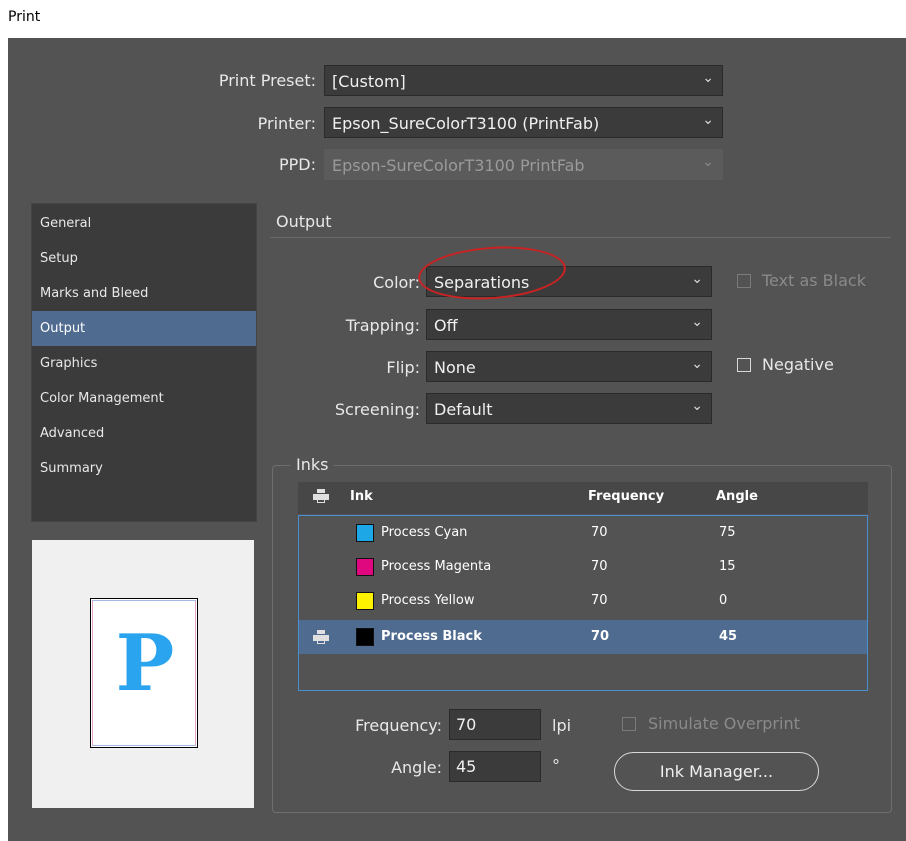  What do you see at coordinates (361, 496) in the screenshot?
I see `column-header-ink: Ink` at bounding box center [361, 496].